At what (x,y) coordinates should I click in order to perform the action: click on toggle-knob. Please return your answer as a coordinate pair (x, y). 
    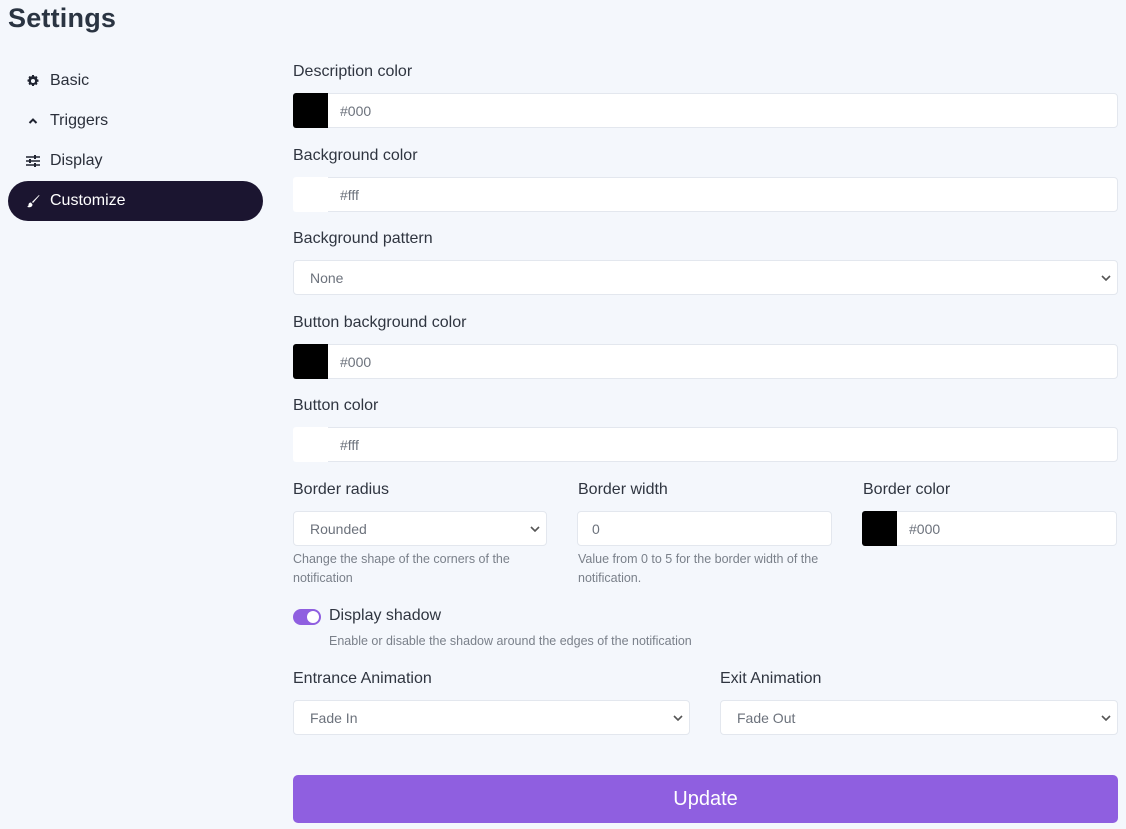
    Looking at the image, I should click on (313, 617).